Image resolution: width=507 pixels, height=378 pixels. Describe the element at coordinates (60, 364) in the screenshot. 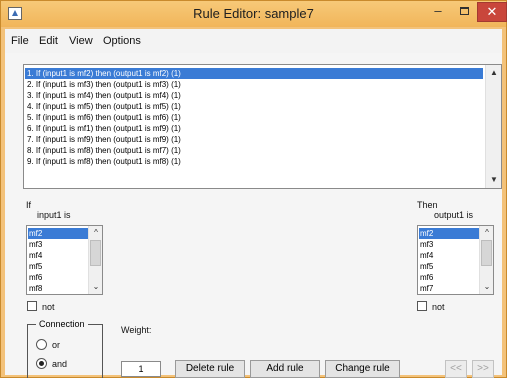

I see `and-label: and` at that location.